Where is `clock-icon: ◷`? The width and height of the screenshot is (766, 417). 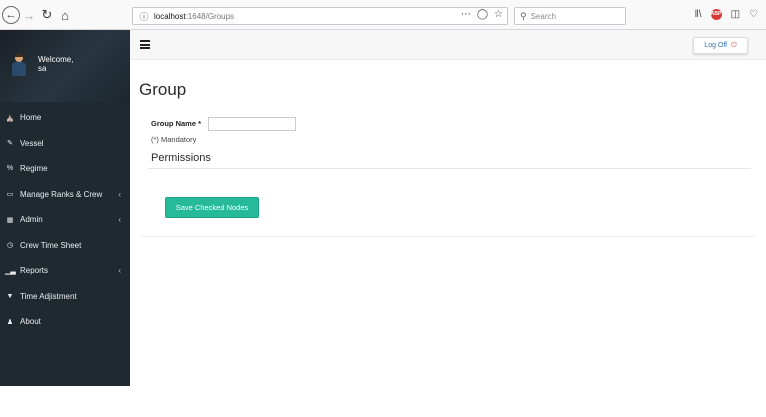 clock-icon: ◷ is located at coordinates (10, 246).